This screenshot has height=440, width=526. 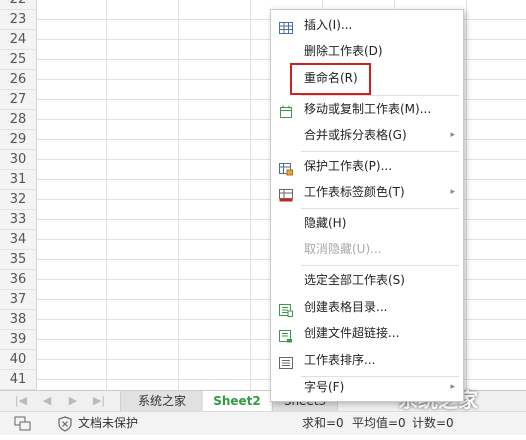 What do you see at coordinates (18, 100) in the screenshot?
I see `row-header: 27` at bounding box center [18, 100].